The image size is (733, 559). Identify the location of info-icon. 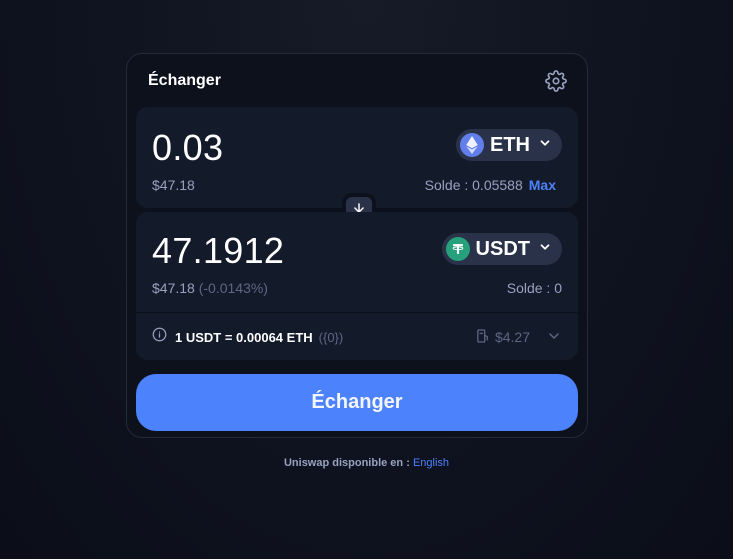
(159, 337).